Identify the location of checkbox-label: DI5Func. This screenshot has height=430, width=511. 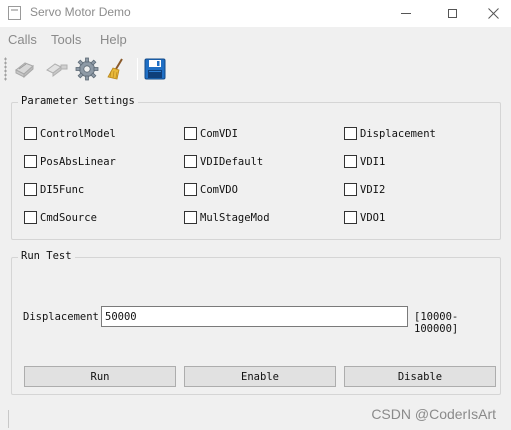
(62, 189).